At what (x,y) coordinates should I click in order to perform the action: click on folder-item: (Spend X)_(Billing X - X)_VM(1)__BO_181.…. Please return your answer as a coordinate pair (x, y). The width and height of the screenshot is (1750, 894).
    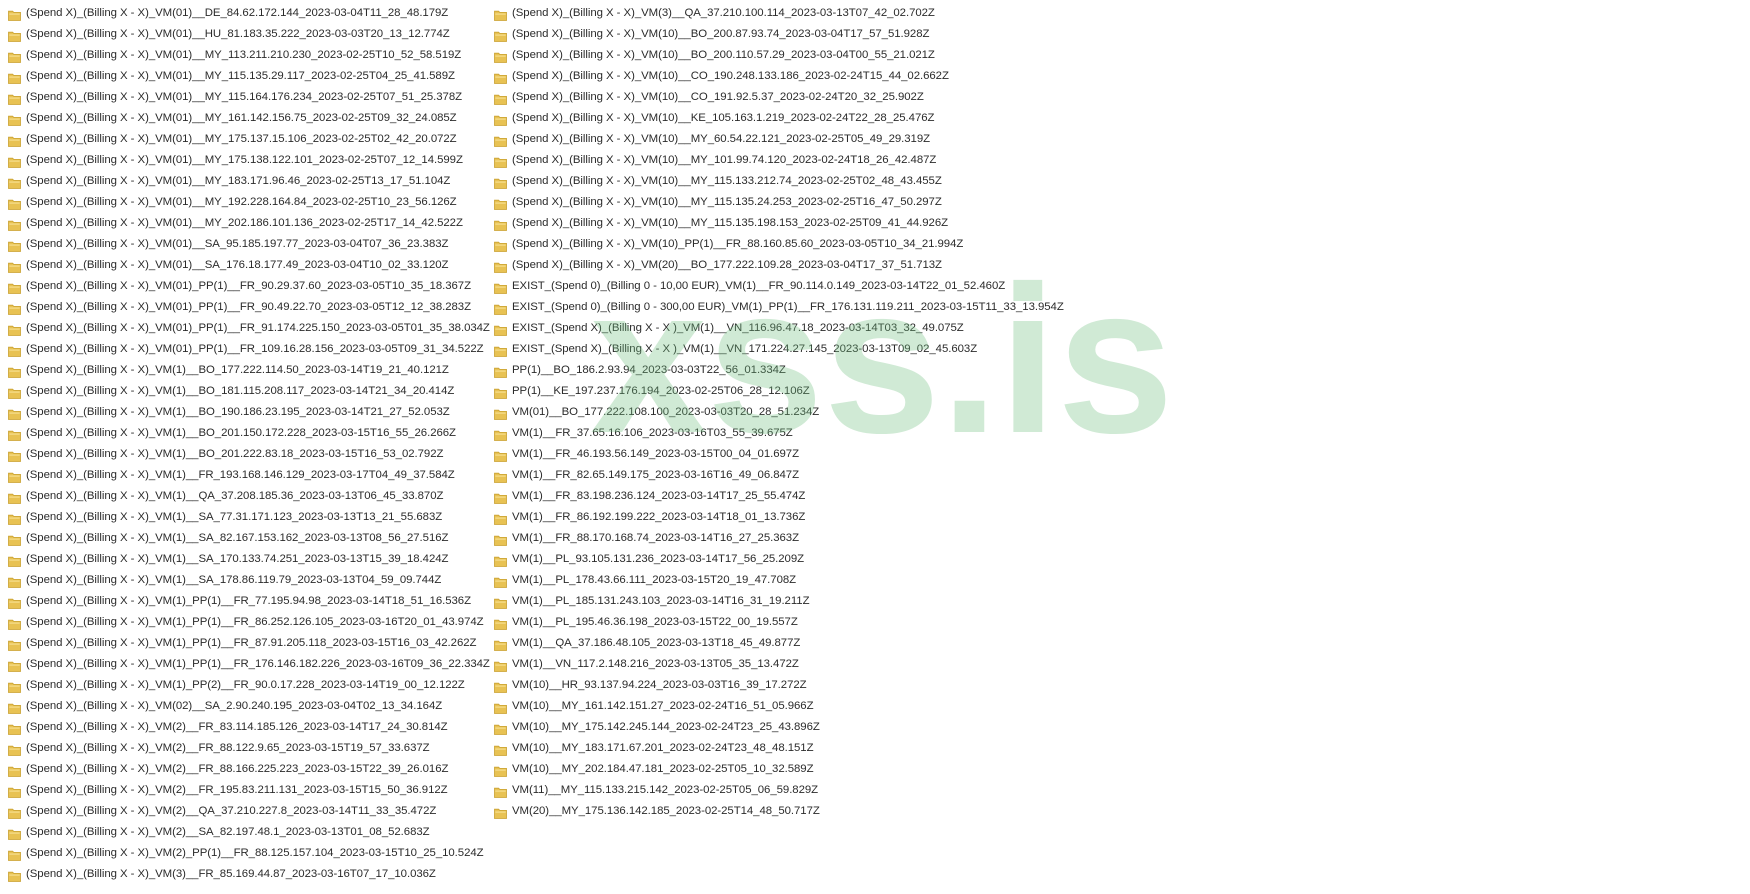
    Looking at the image, I should click on (251, 391).